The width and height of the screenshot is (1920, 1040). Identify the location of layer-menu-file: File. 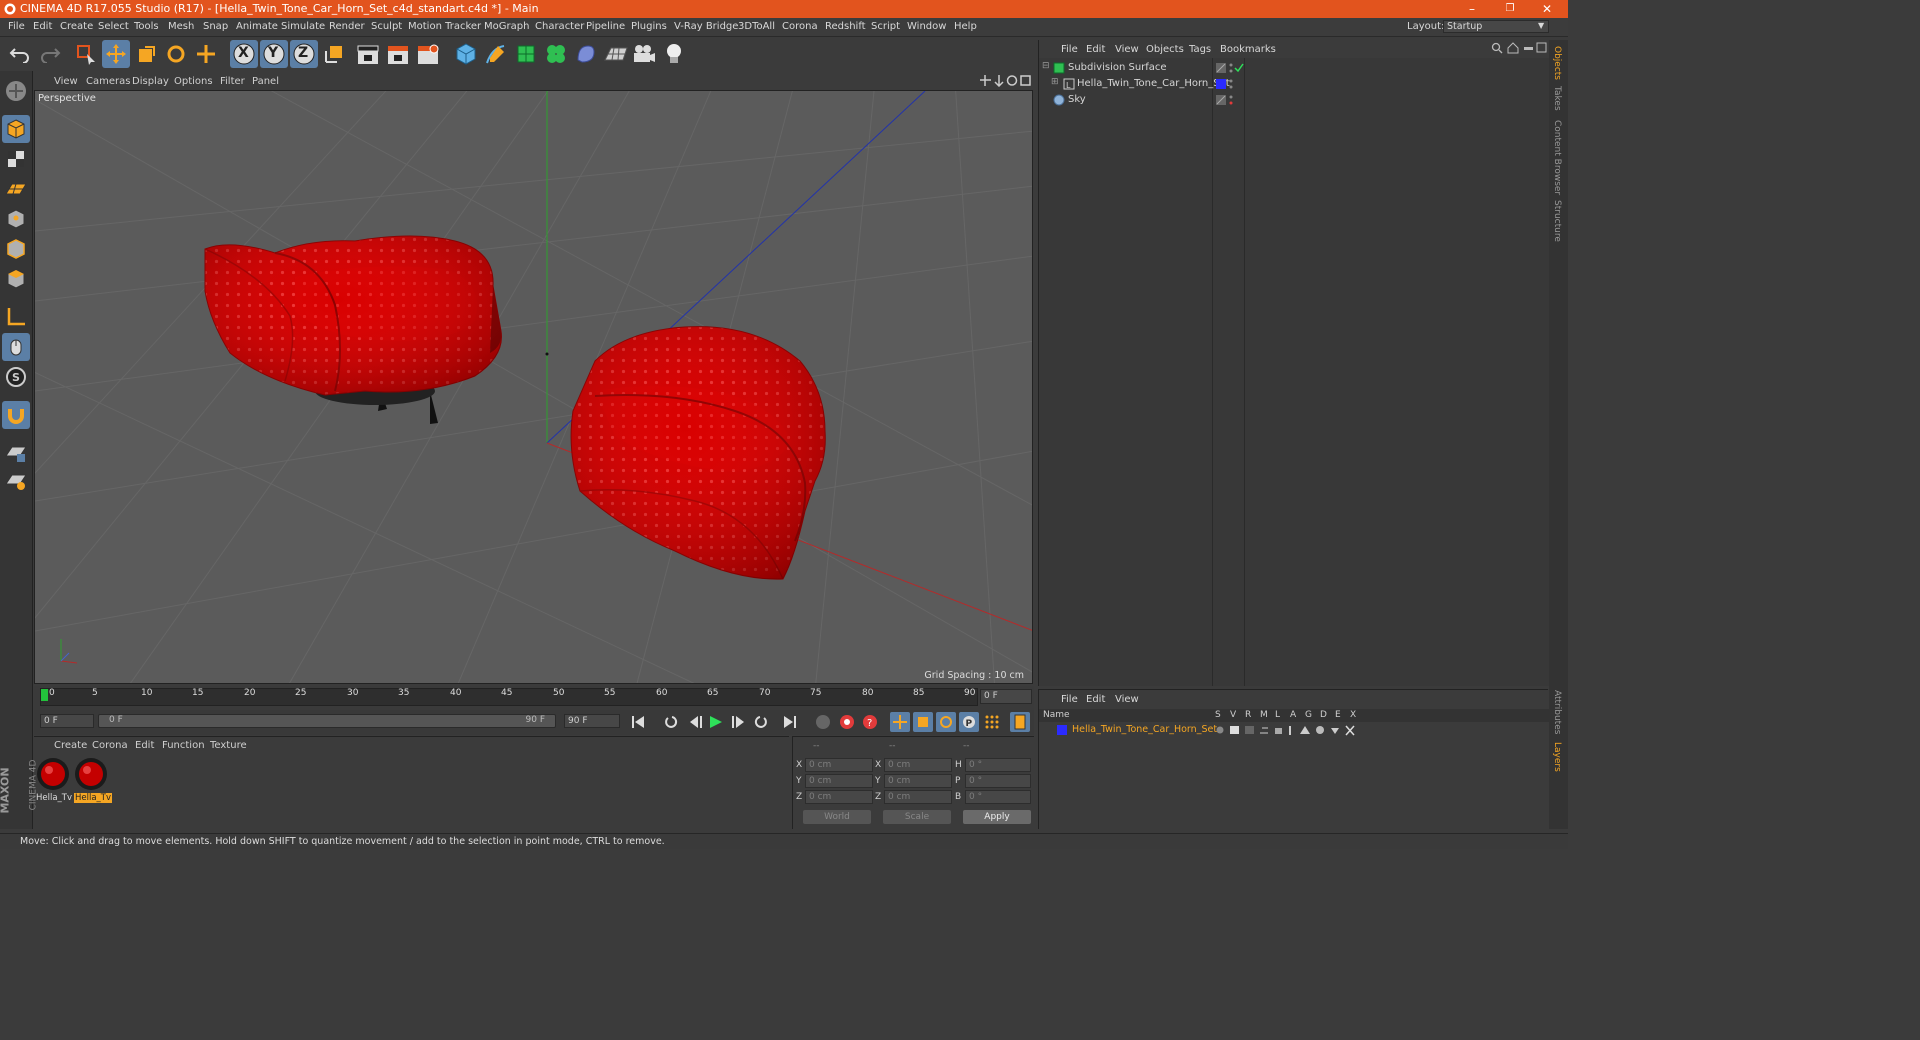
(1069, 699).